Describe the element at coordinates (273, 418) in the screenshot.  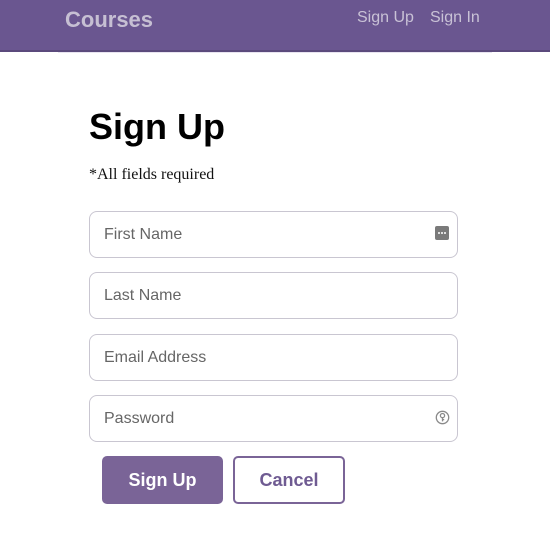
I see `password-field` at that location.